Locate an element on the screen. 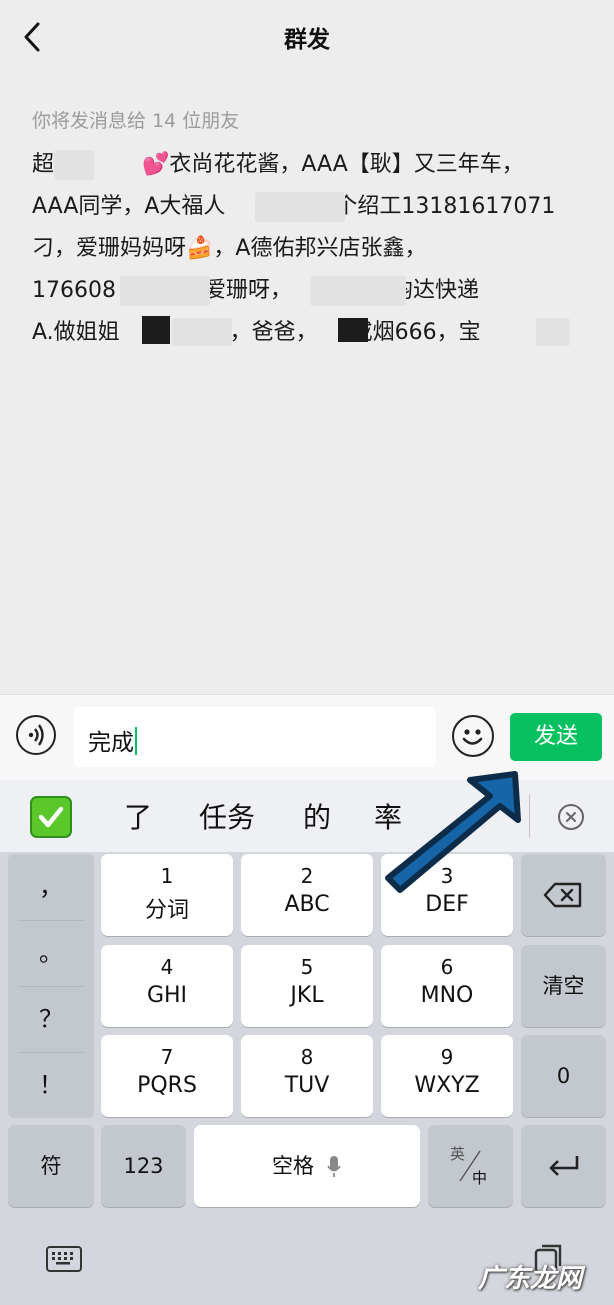 This screenshot has height=1305, width=614. key-9: 9 WXYZ is located at coordinates (447, 1076).